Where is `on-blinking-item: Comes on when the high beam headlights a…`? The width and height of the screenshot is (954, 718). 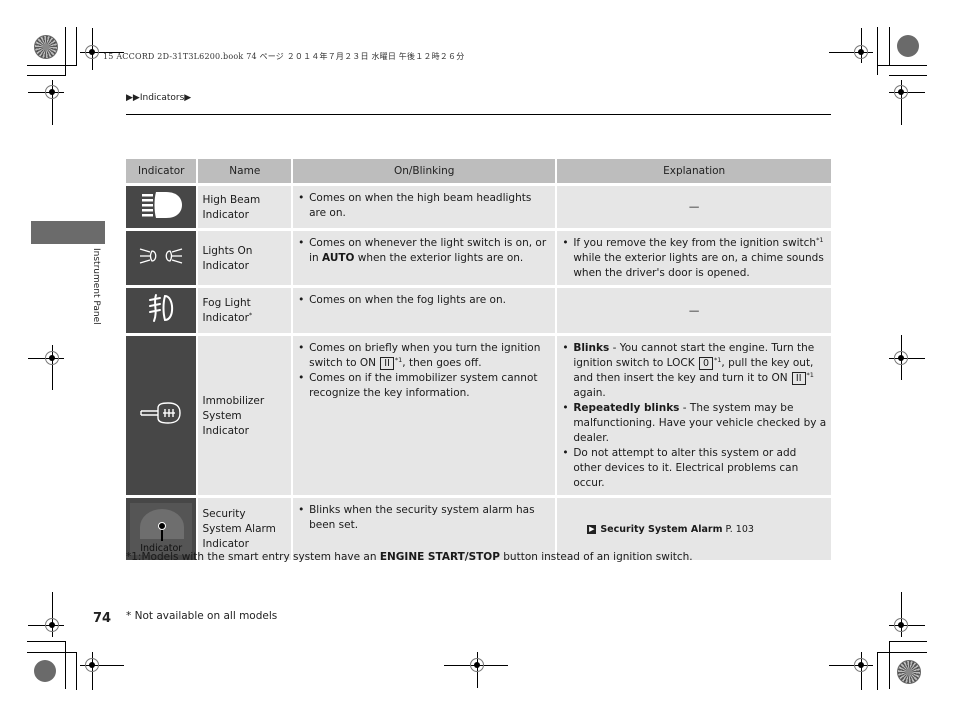
on-blinking-item: Comes on when the high beam headlights a… is located at coordinates (424, 206).